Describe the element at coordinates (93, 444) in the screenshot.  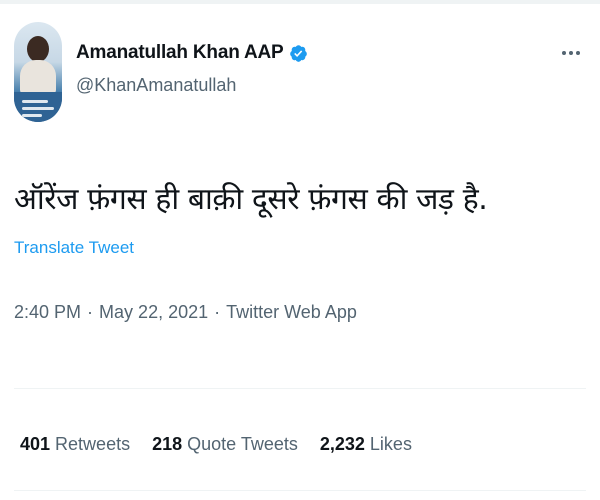
I see `retweets-label: Retweets` at that location.